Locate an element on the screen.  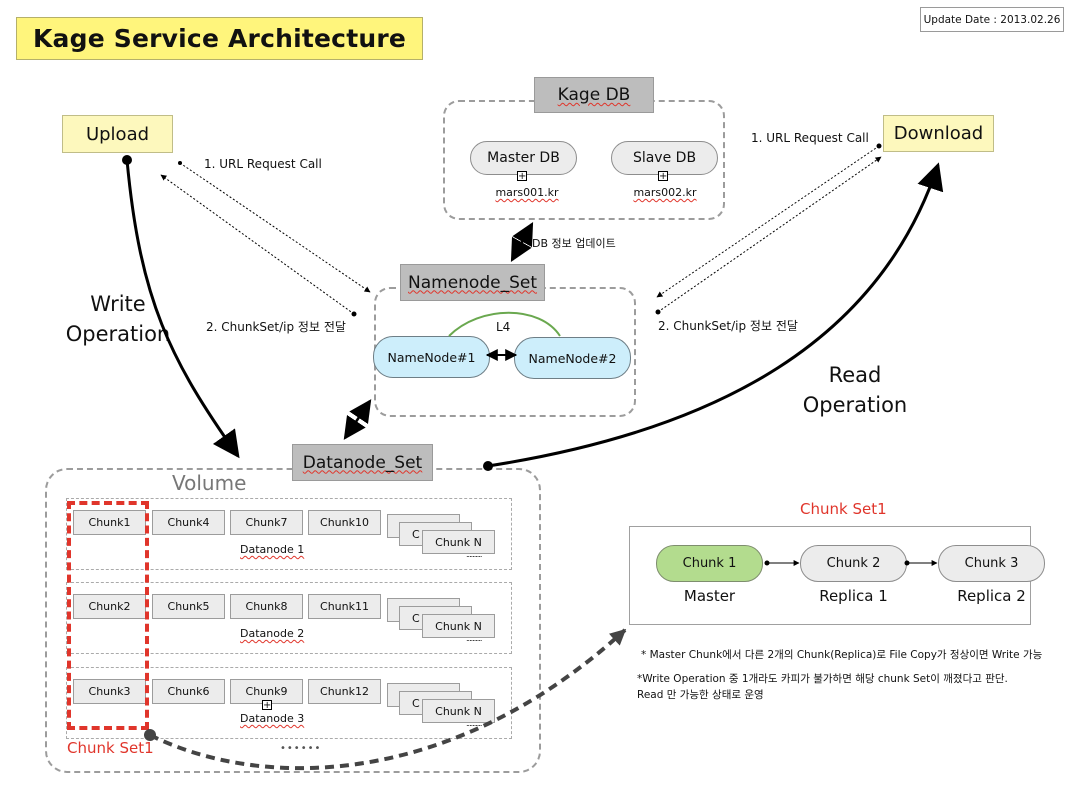
chunk-1-master: Chunk 1 is located at coordinates (709, 563).